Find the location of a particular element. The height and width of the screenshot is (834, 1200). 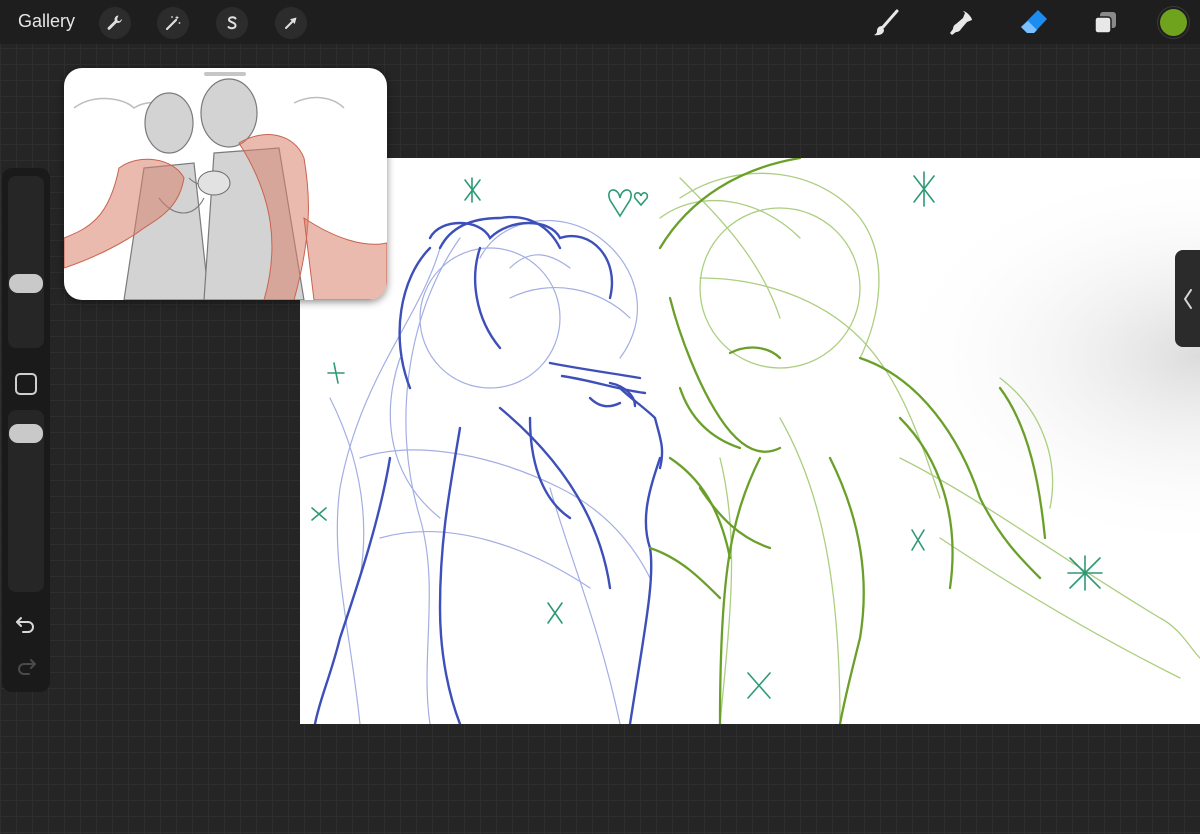

brush-size-knob is located at coordinates (26, 283).